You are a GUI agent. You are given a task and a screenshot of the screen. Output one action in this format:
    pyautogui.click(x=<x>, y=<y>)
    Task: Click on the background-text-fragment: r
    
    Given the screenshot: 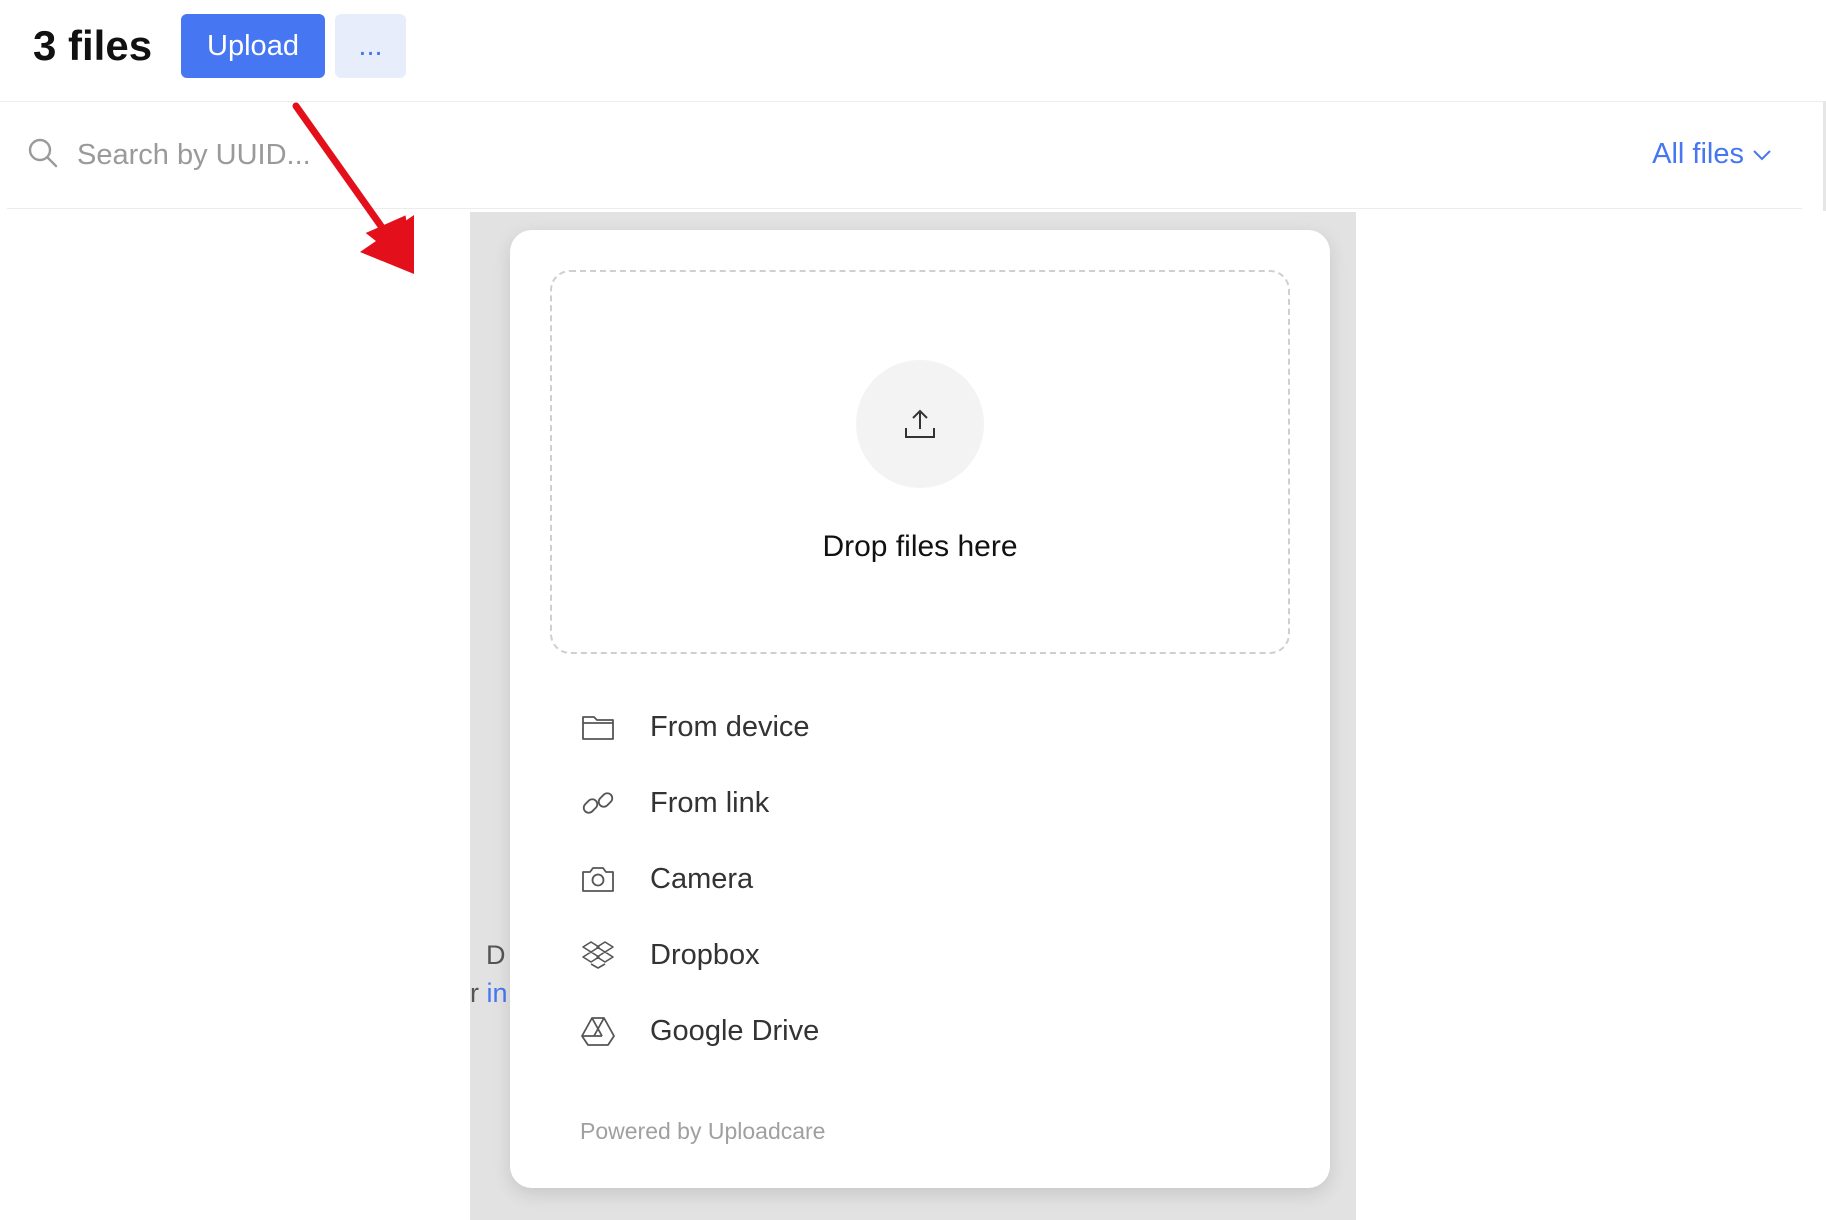 What is the action you would take?
    pyautogui.click(x=474, y=993)
    